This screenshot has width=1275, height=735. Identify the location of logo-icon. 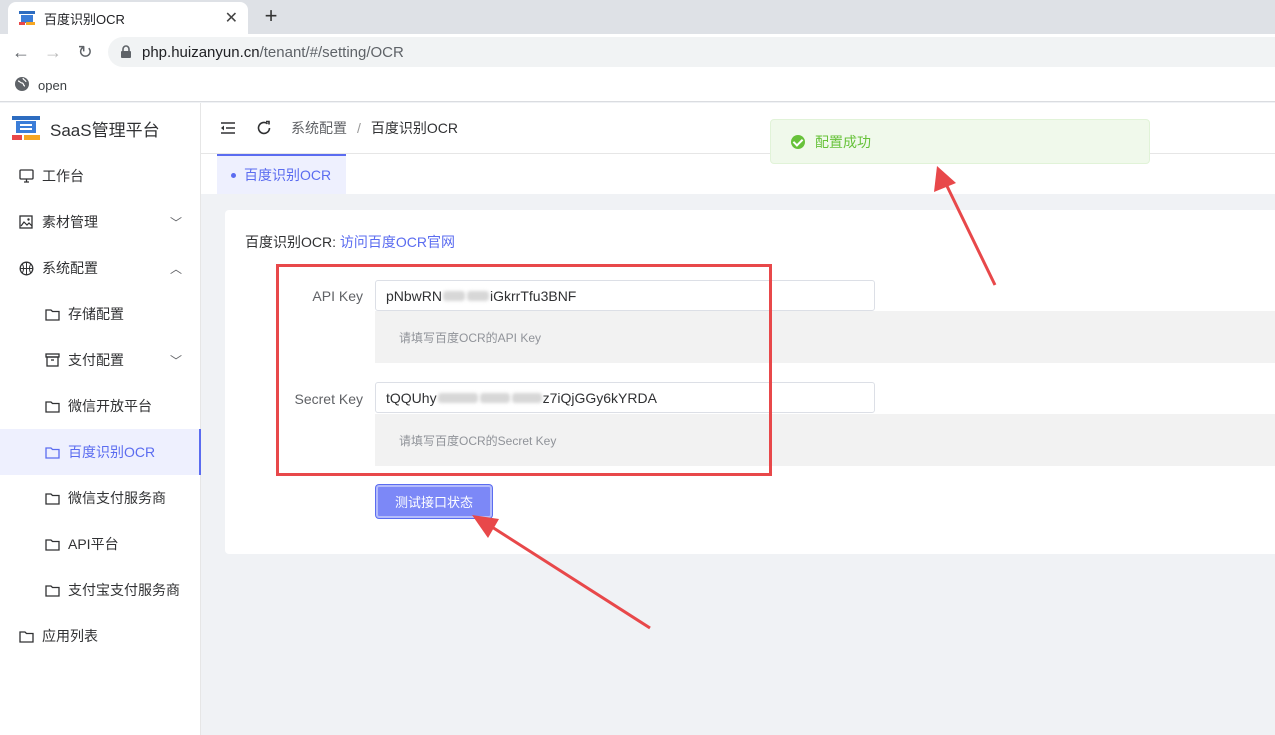
(26, 128).